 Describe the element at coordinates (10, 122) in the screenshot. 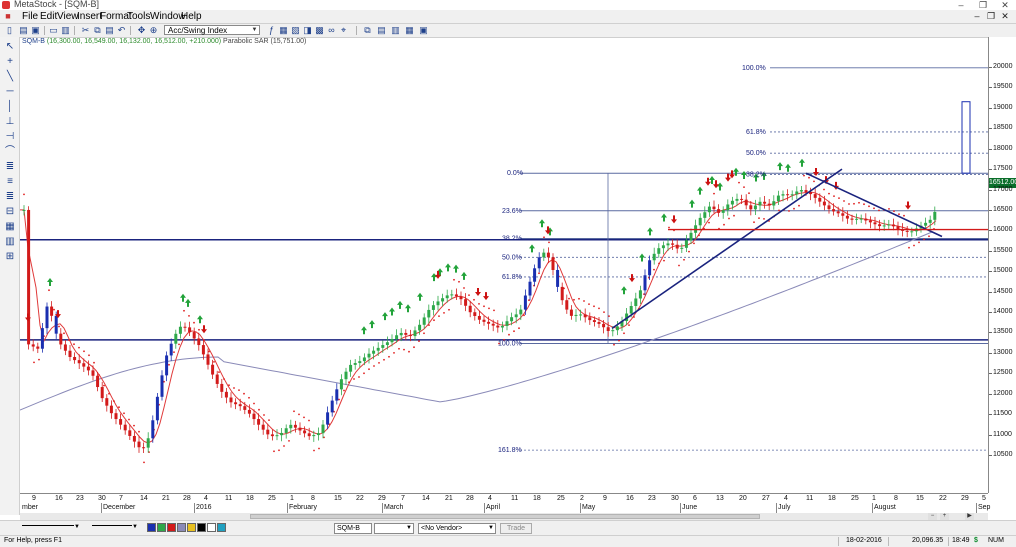

I see `channel-tool-icon: ⊥` at that location.